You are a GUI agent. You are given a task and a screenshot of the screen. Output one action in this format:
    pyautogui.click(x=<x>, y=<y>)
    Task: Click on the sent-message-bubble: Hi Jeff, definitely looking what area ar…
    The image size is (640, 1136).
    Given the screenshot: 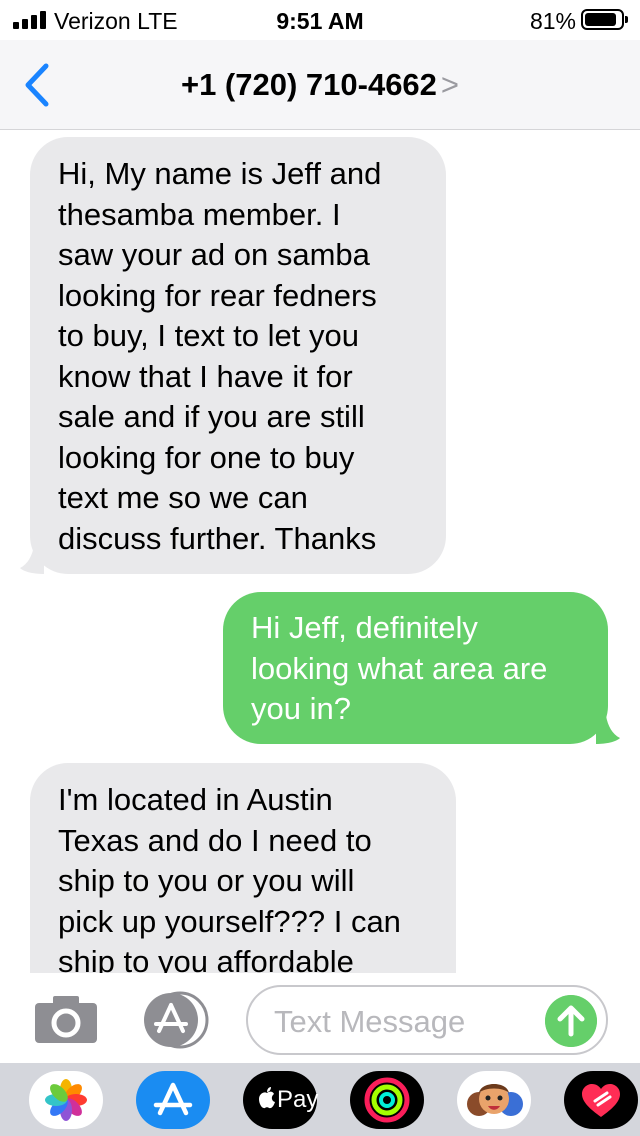 What is the action you would take?
    pyautogui.click(x=415, y=668)
    